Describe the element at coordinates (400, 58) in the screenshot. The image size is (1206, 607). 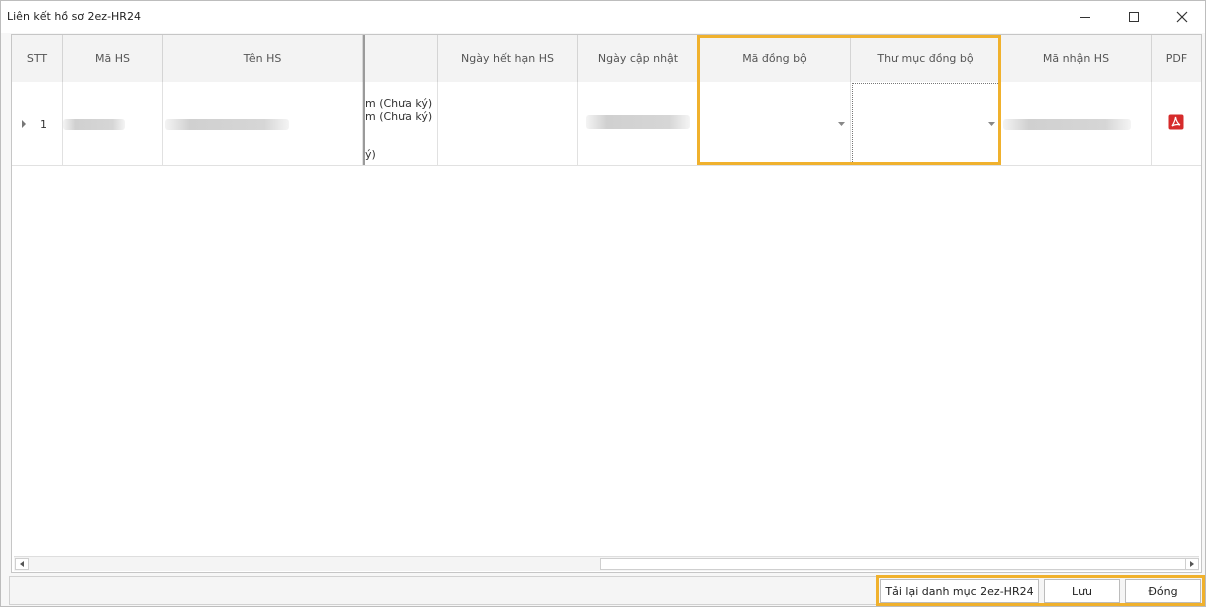
I see `col-header-hidden` at that location.